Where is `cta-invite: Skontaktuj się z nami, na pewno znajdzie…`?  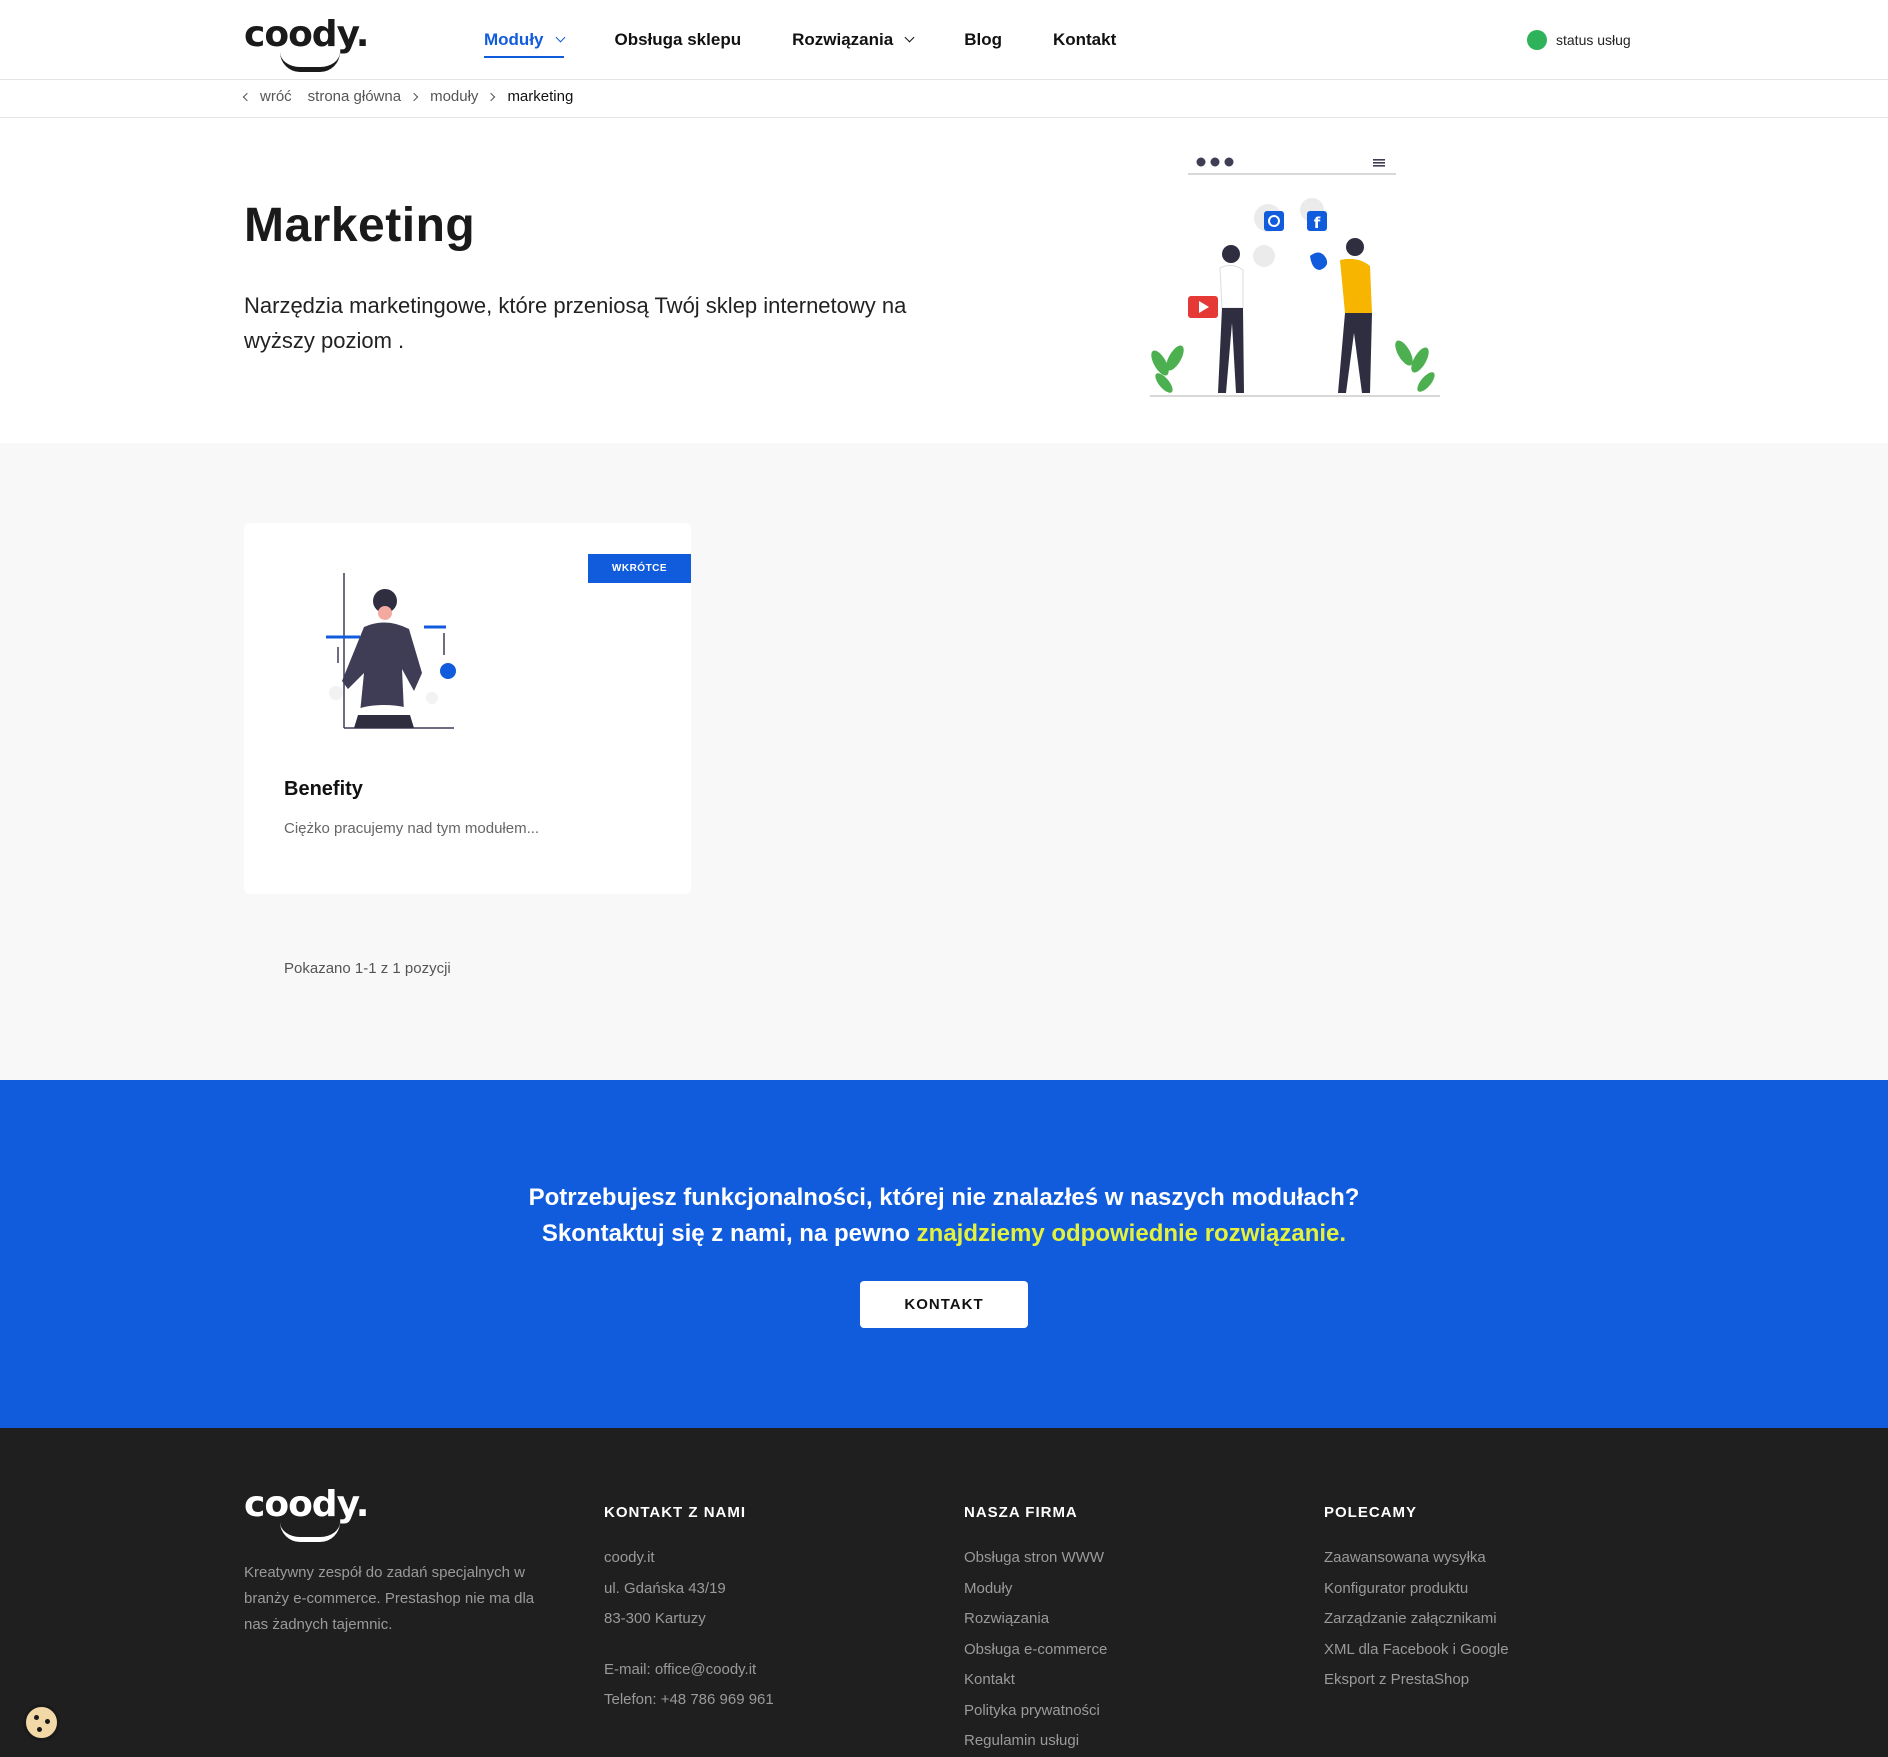
cta-invite: Skontaktuj się z nami, na pewno znajdzie… is located at coordinates (944, 1234).